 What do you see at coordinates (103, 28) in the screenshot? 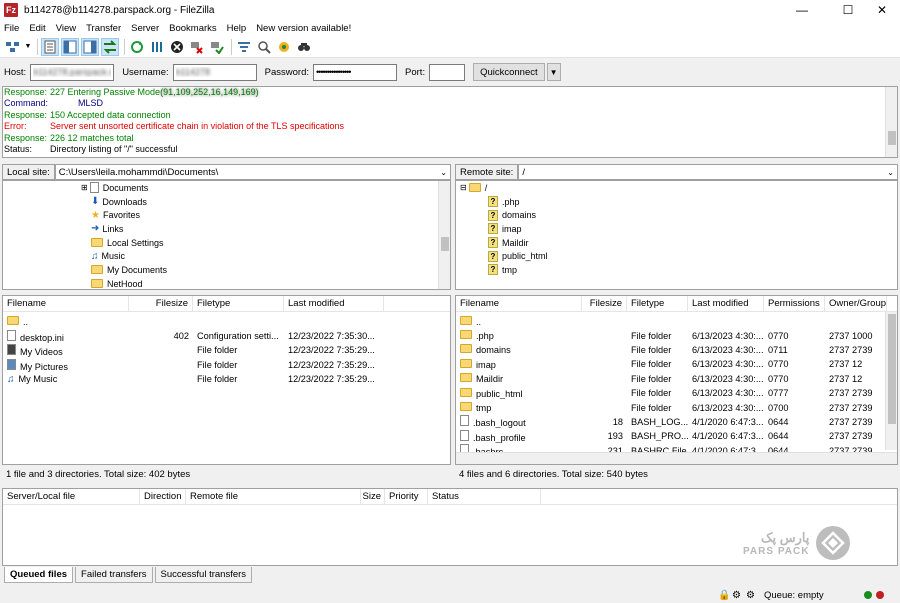
I see `menu-transfer: Transfer` at bounding box center [103, 28].